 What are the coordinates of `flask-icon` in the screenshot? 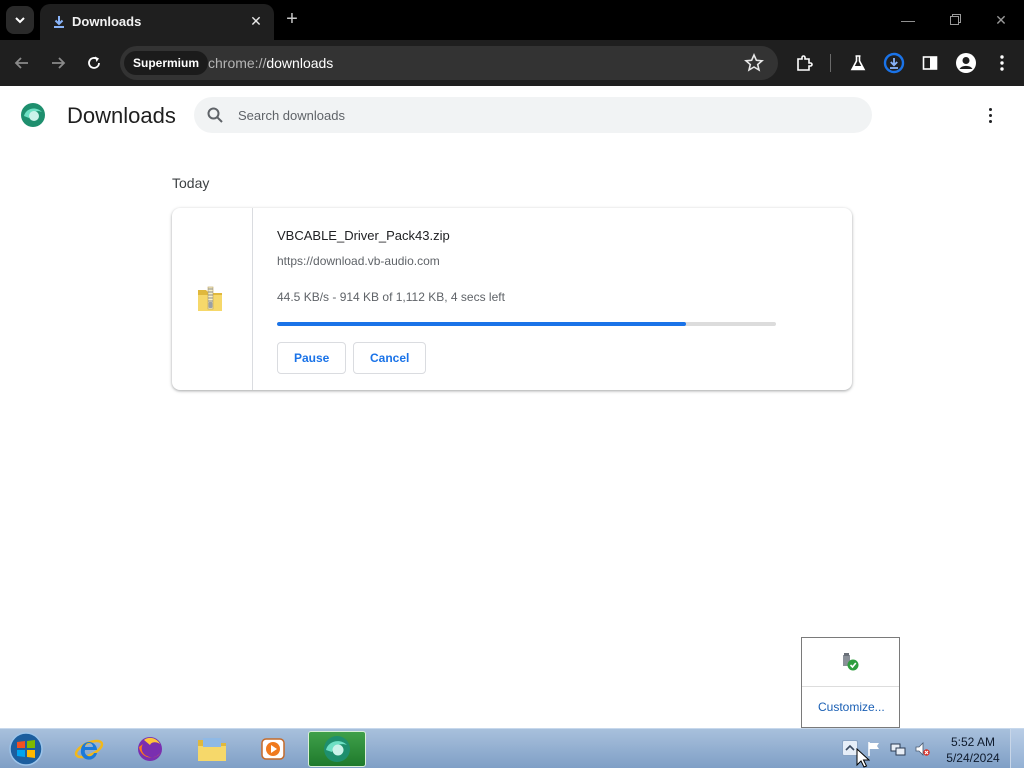 It's located at (858, 63).